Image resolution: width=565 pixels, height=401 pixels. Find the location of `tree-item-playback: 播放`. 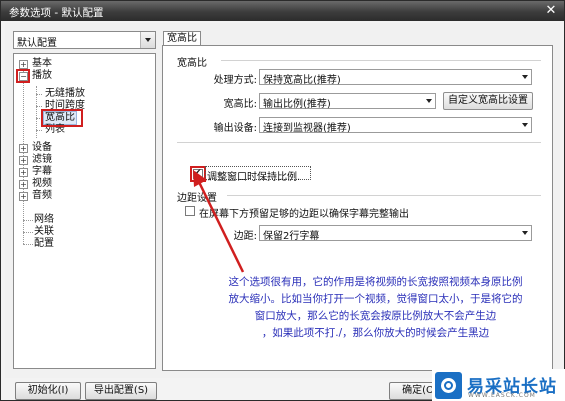

tree-item-playback: 播放 is located at coordinates (42, 76).